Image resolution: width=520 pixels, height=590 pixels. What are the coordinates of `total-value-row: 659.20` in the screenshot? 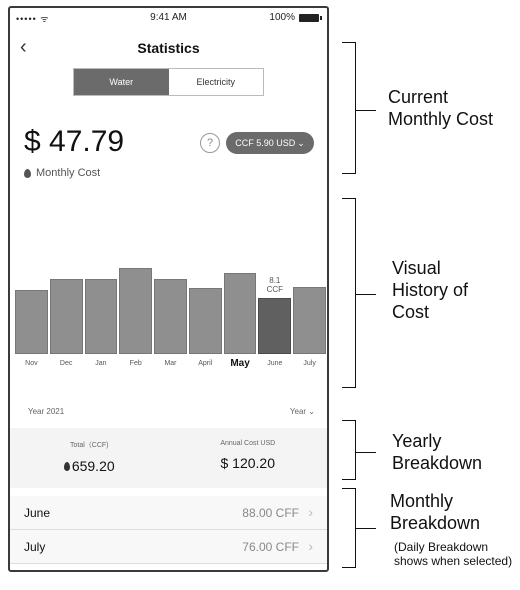 It's located at (89, 466).